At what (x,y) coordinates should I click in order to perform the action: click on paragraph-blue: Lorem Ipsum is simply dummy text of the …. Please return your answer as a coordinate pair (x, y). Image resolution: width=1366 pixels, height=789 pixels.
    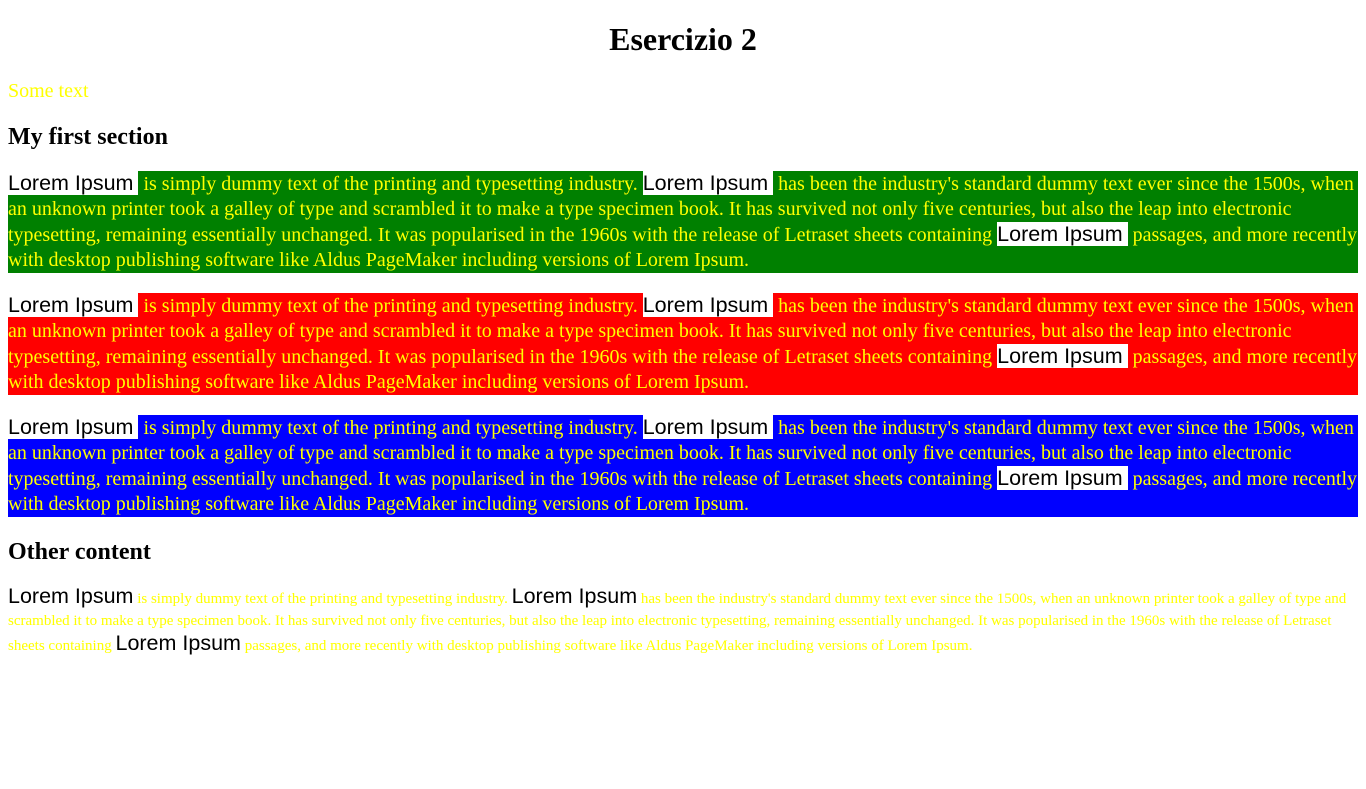
    Looking at the image, I should click on (683, 466).